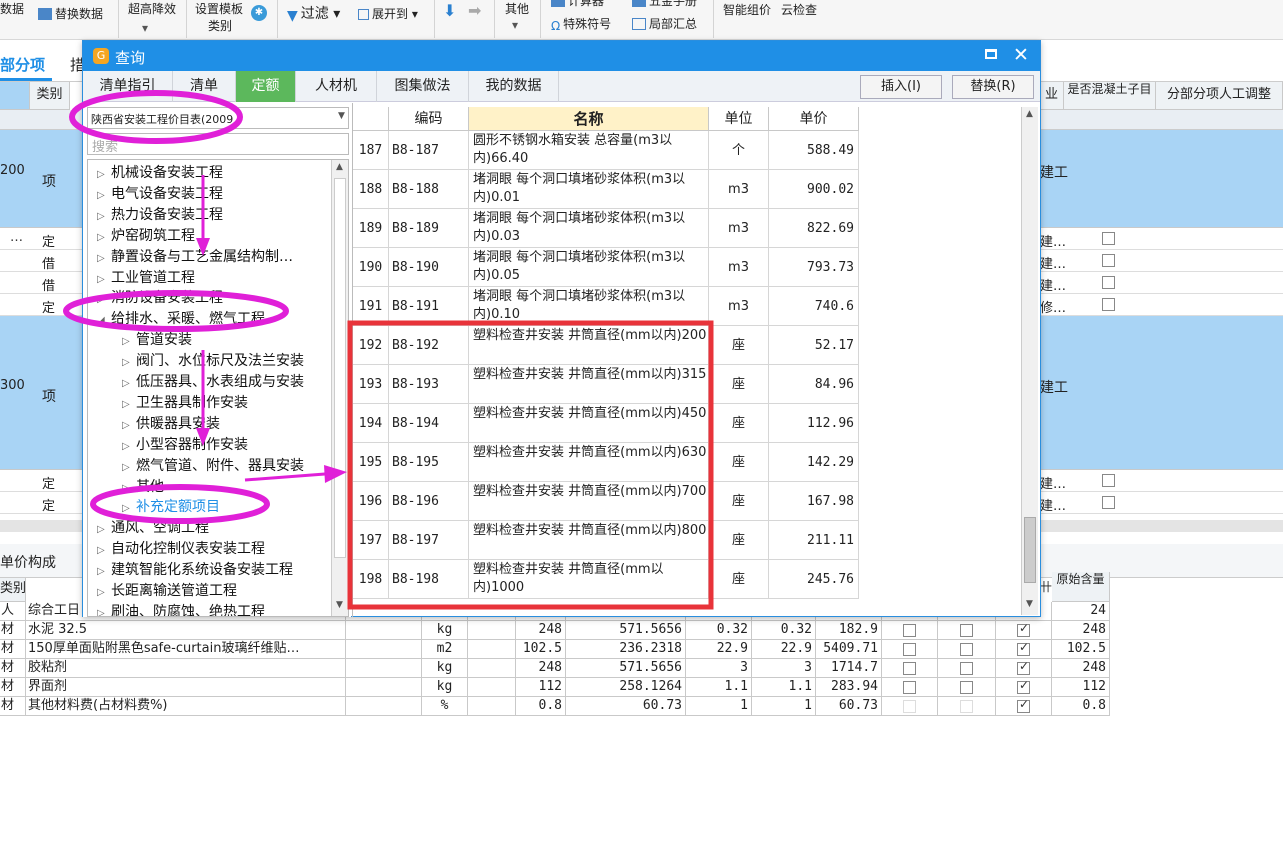  Describe the element at coordinates (219, 9) in the screenshot. I see `set-template-button: 设置模板` at that location.